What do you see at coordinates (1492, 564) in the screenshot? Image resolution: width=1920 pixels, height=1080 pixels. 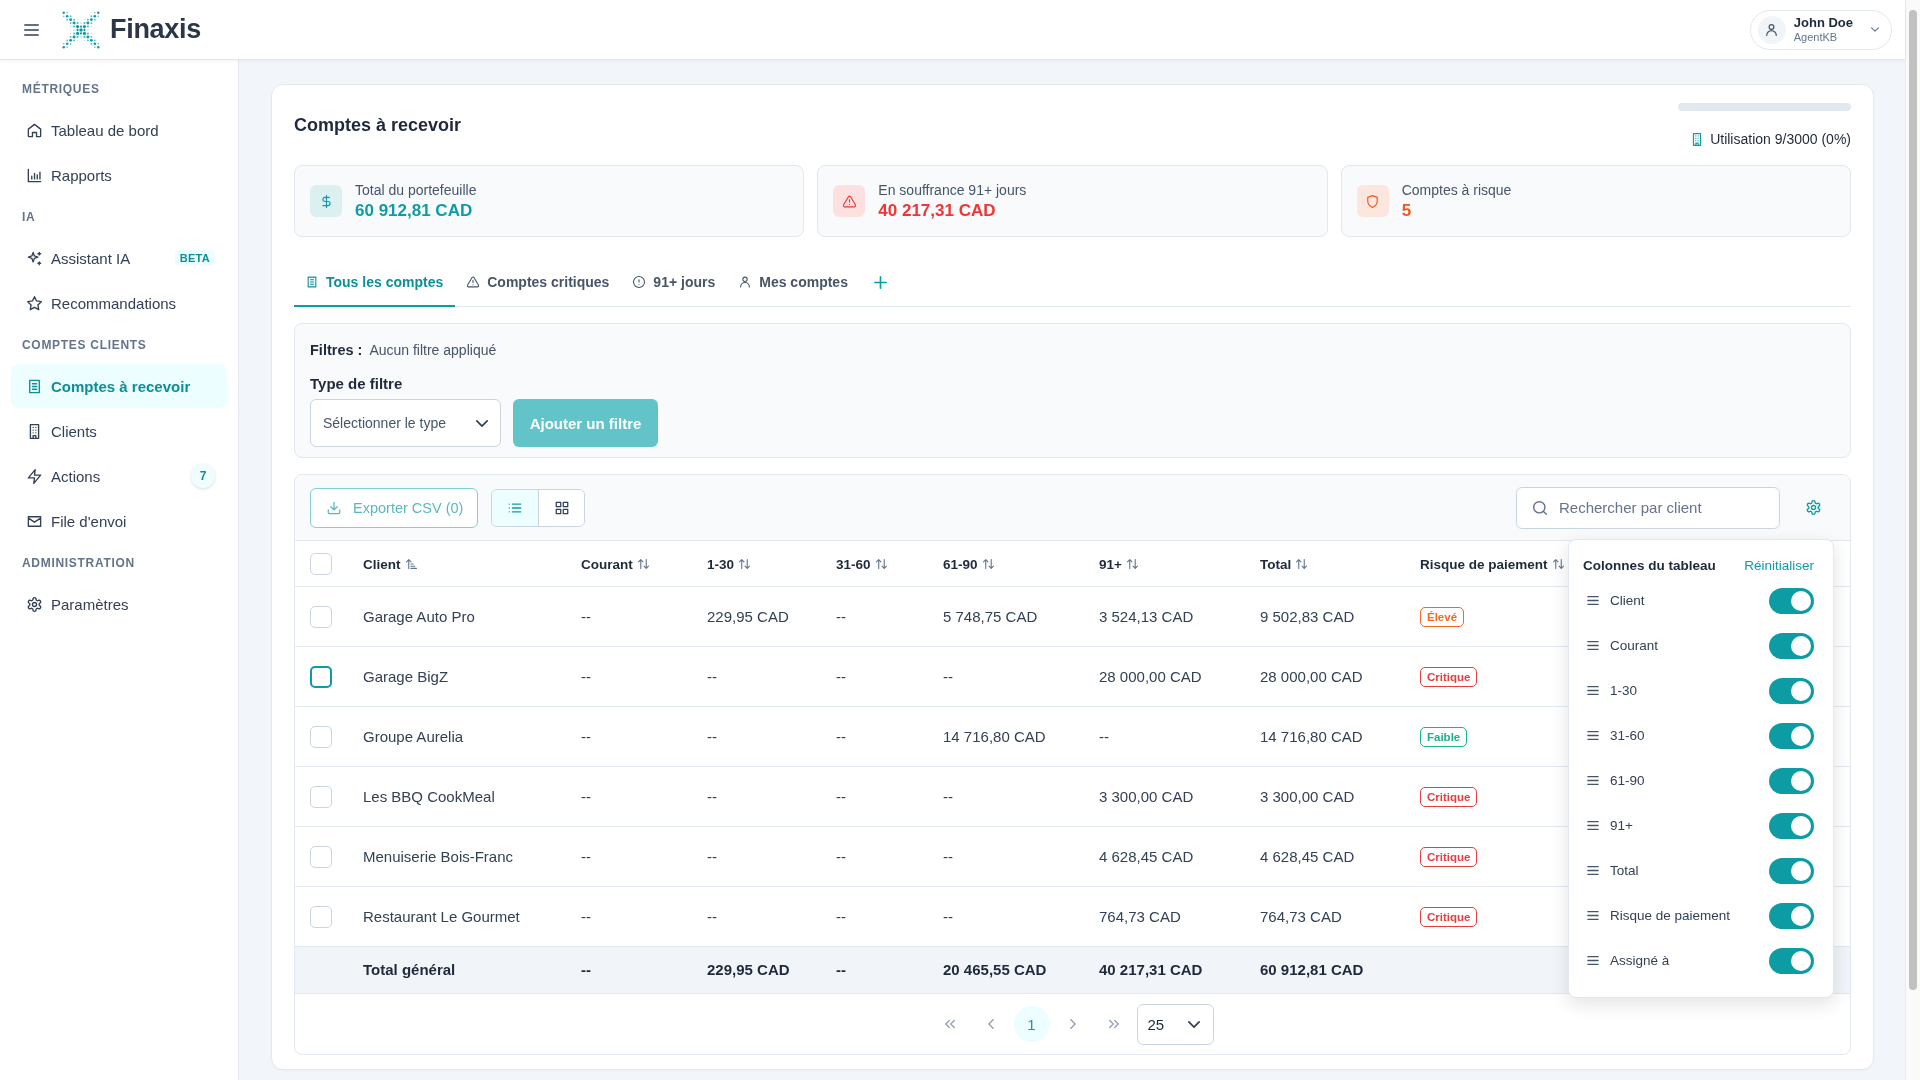 I see `column-header: Risque de paiement` at bounding box center [1492, 564].